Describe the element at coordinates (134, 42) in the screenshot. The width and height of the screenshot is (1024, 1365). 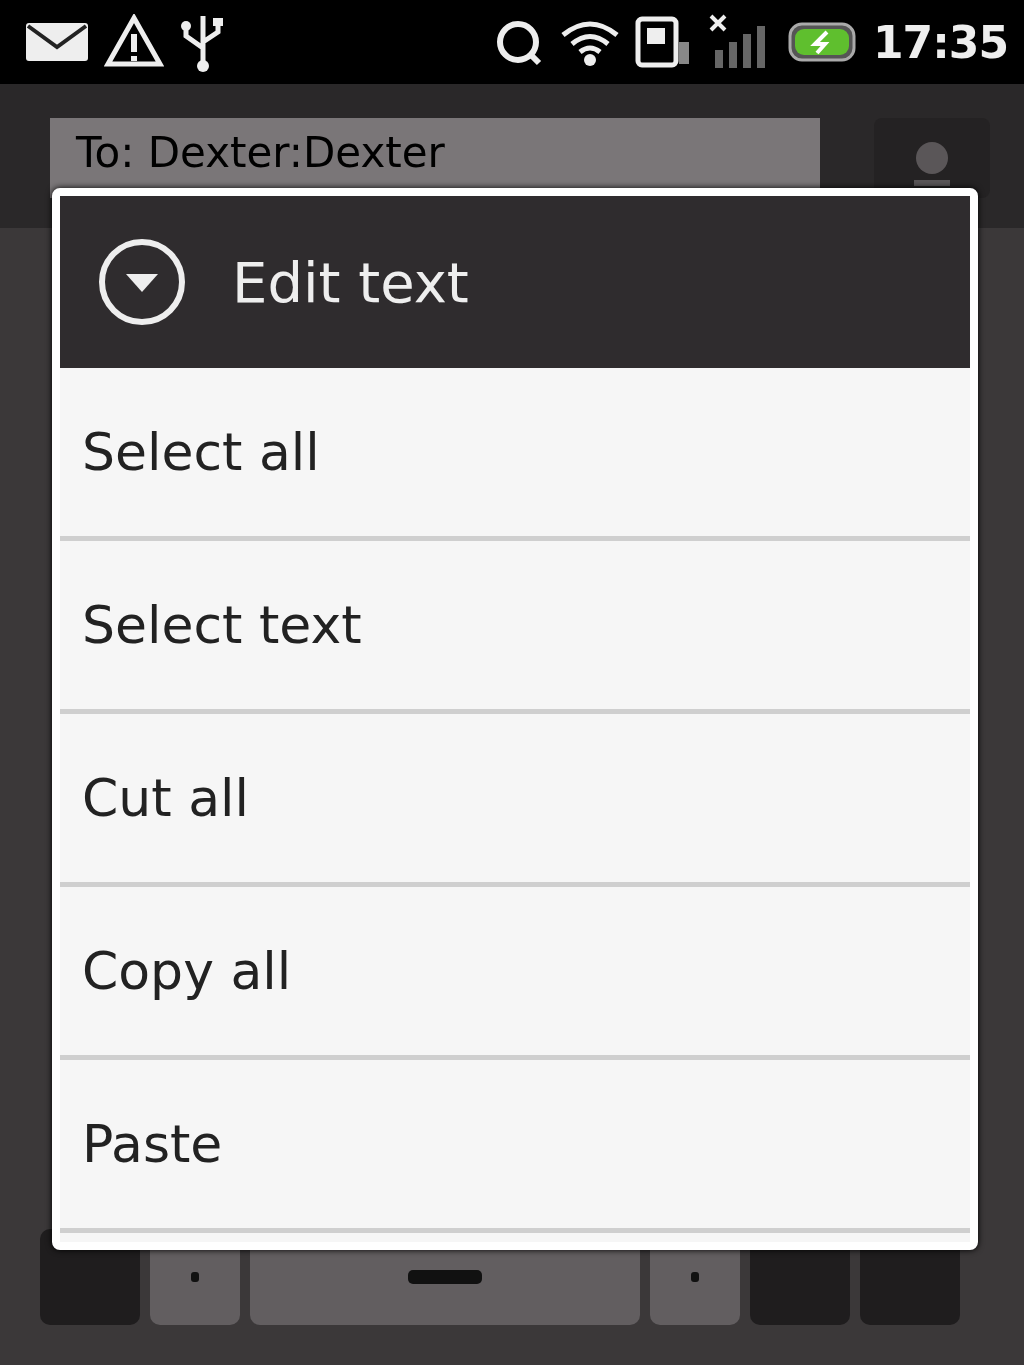
I see `warning-icon` at that location.